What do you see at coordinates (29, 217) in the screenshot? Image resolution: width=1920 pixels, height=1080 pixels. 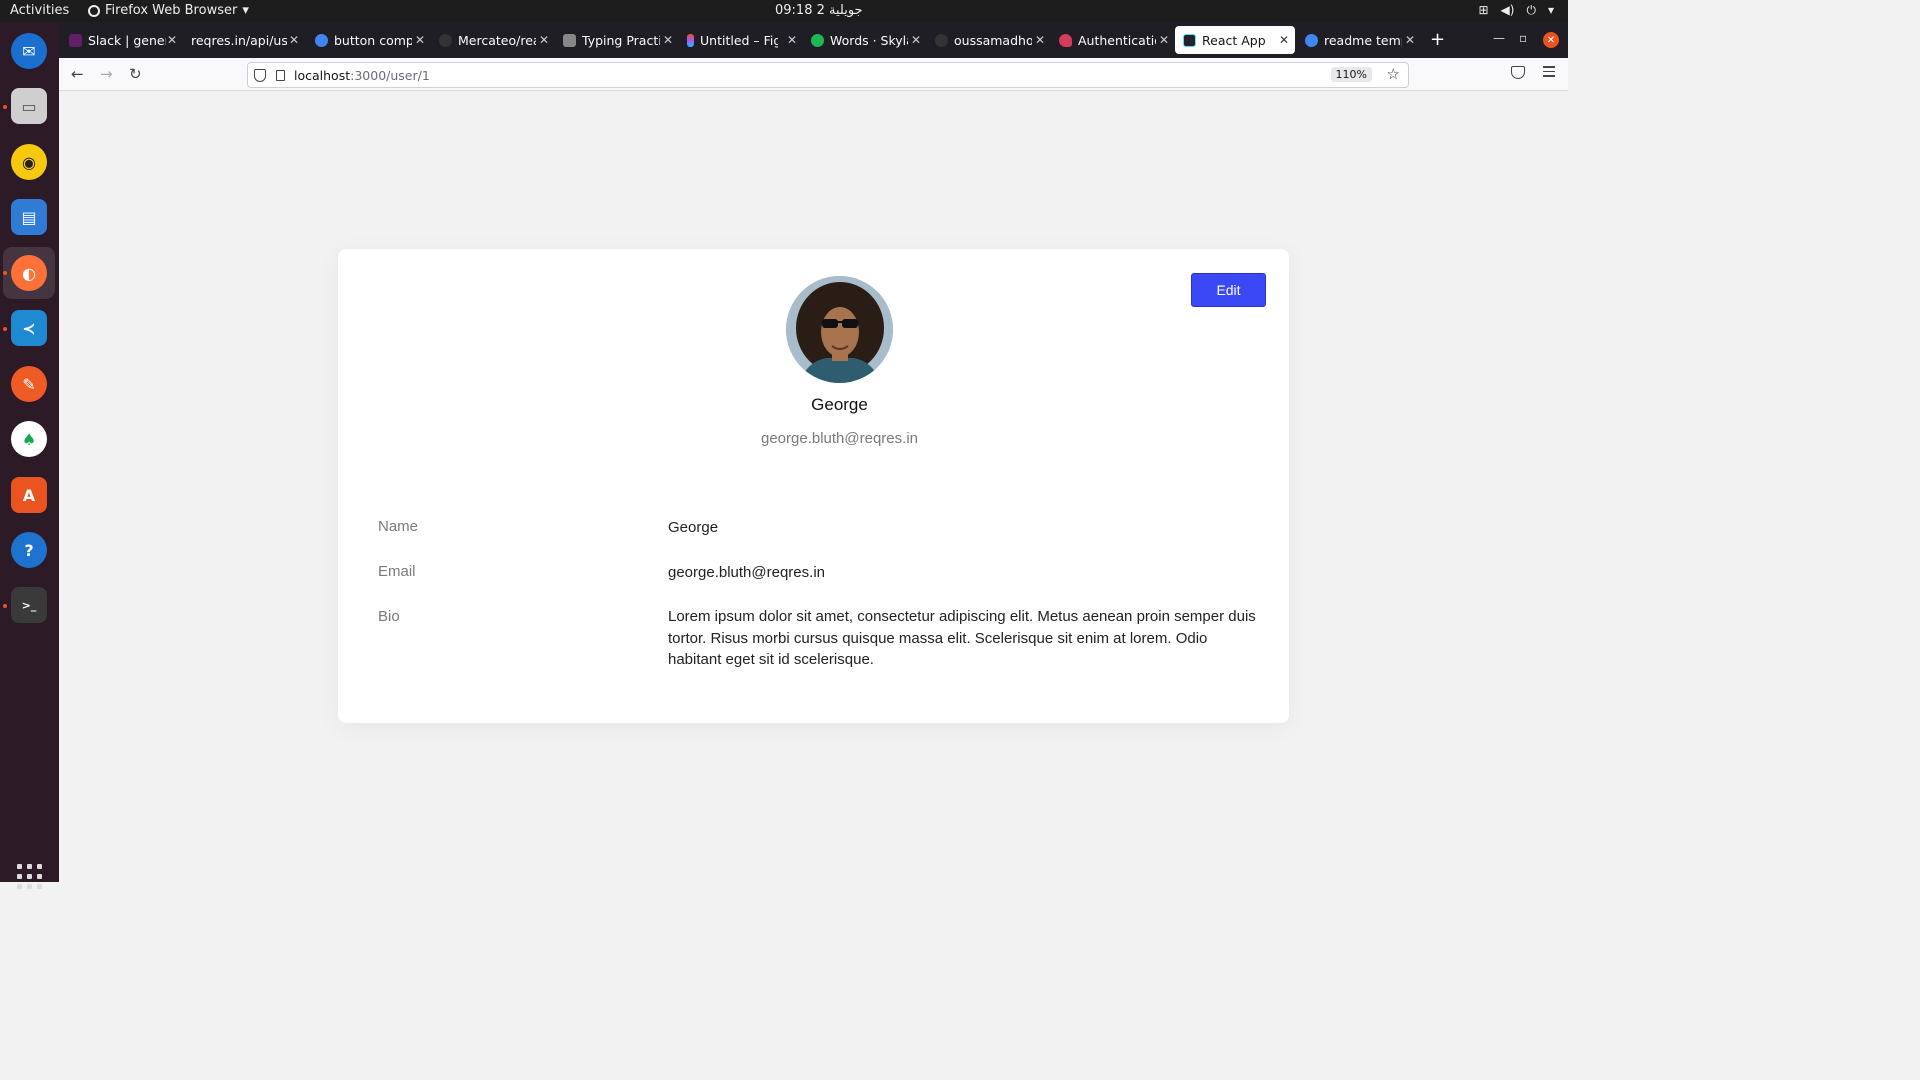 I see `writer-launcher: ▤` at bounding box center [29, 217].